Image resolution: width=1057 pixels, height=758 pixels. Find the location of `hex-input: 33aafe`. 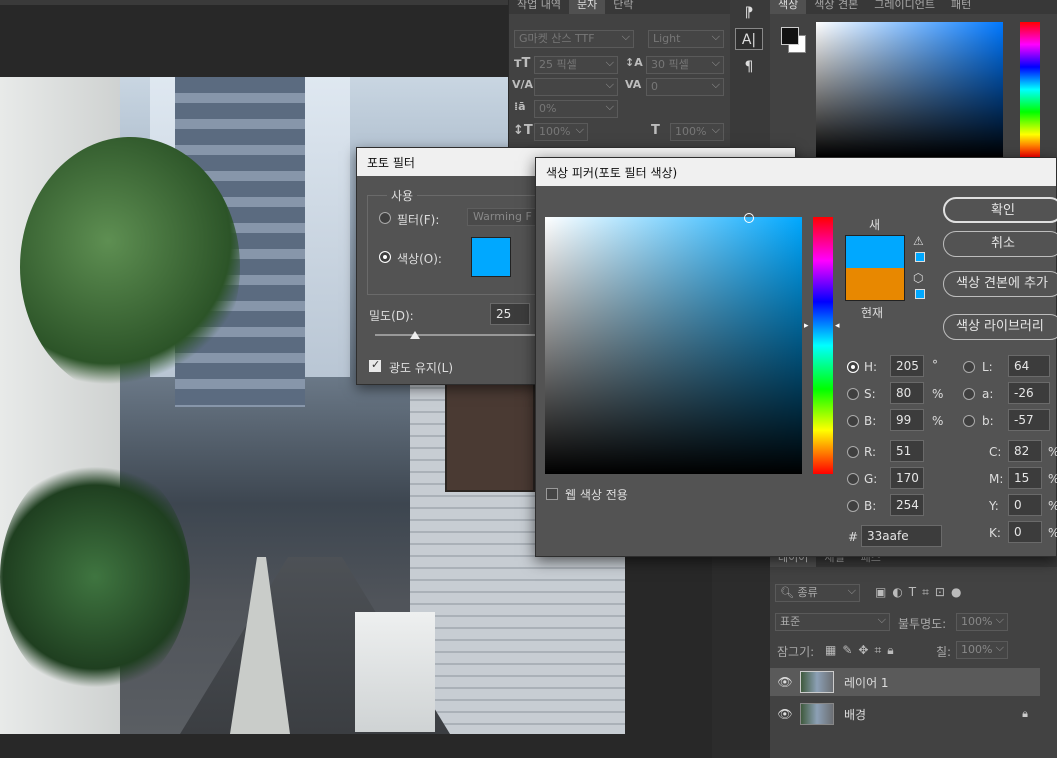

hex-input: 33aafe is located at coordinates (901, 536).